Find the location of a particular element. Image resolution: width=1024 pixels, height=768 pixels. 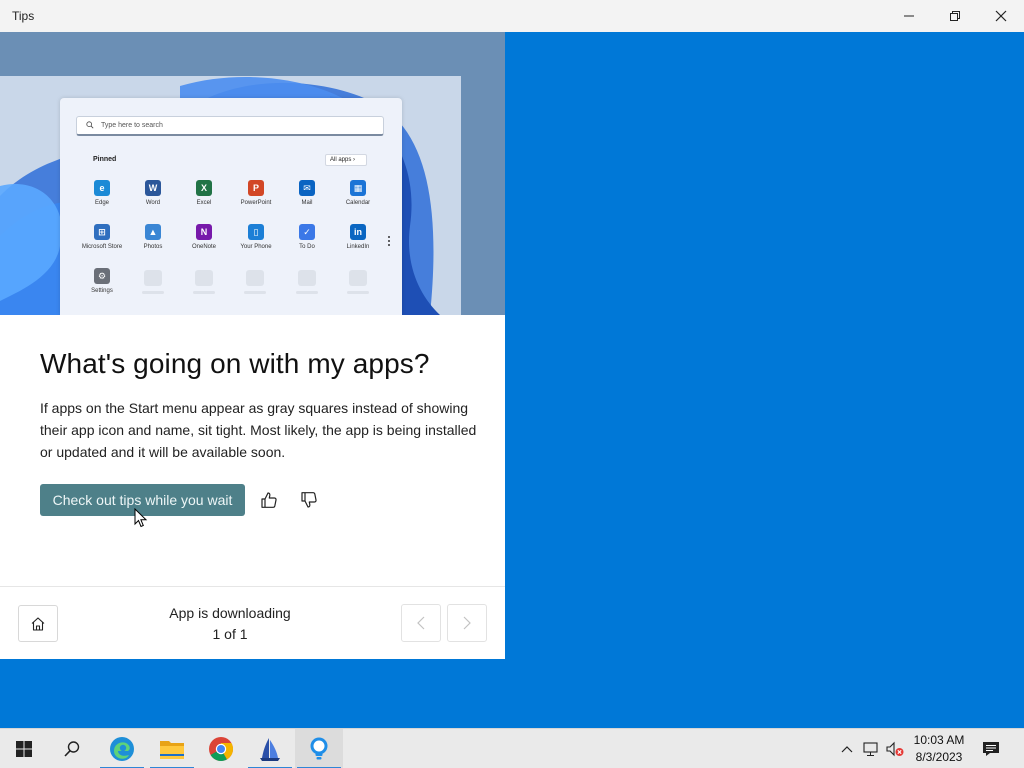

home-button is located at coordinates (38, 623).